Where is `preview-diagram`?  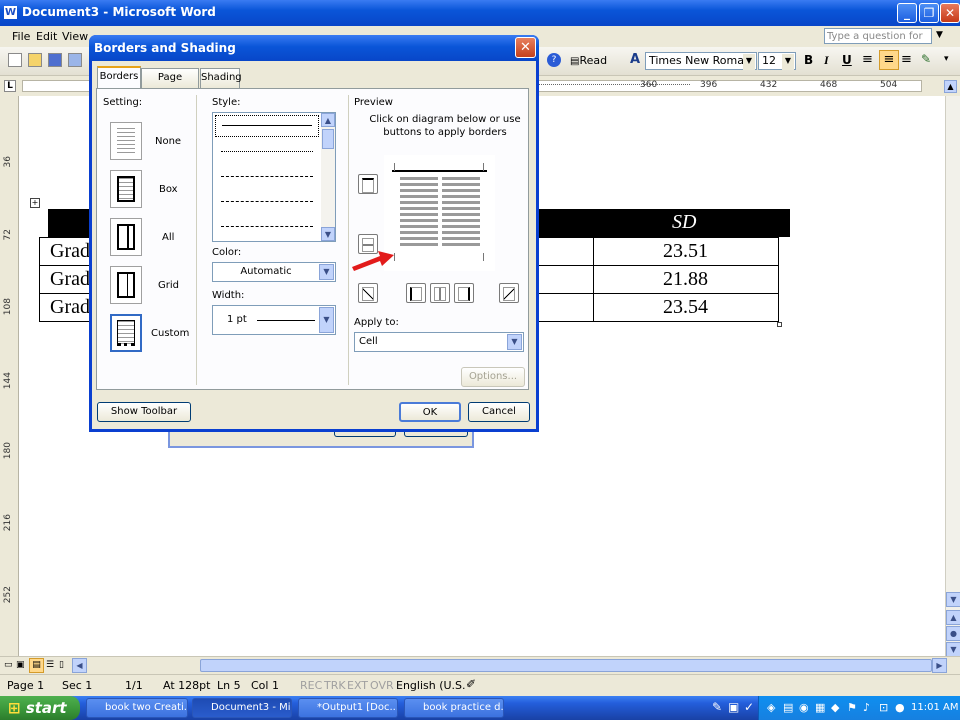 preview-diagram is located at coordinates (439, 213).